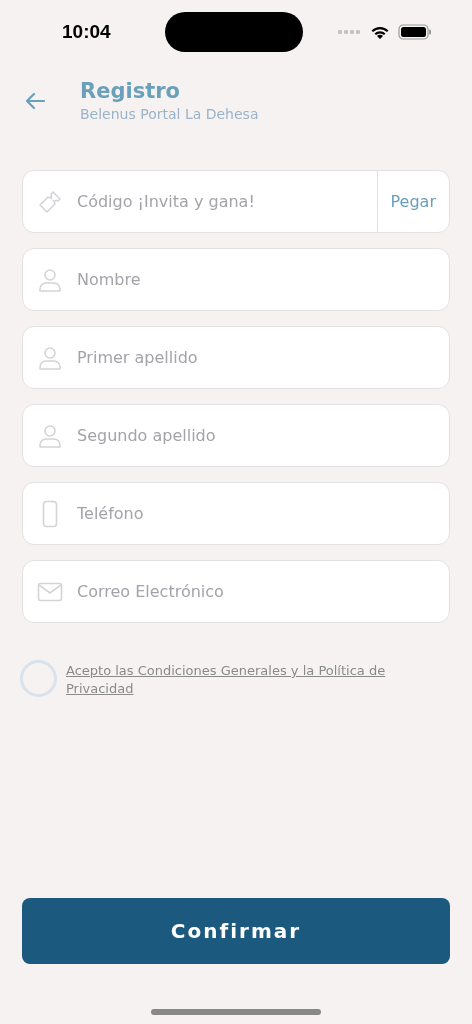 The image size is (472, 1024). I want to click on input-field: Segundo apellido, so click(236, 435).